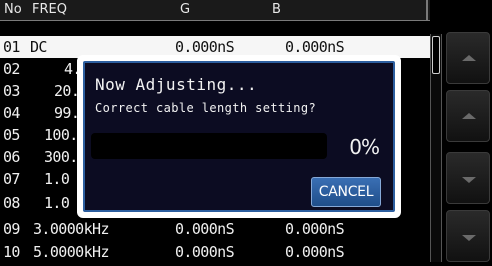 The image size is (492, 266). I want to click on header-divider, so click(427, 10).